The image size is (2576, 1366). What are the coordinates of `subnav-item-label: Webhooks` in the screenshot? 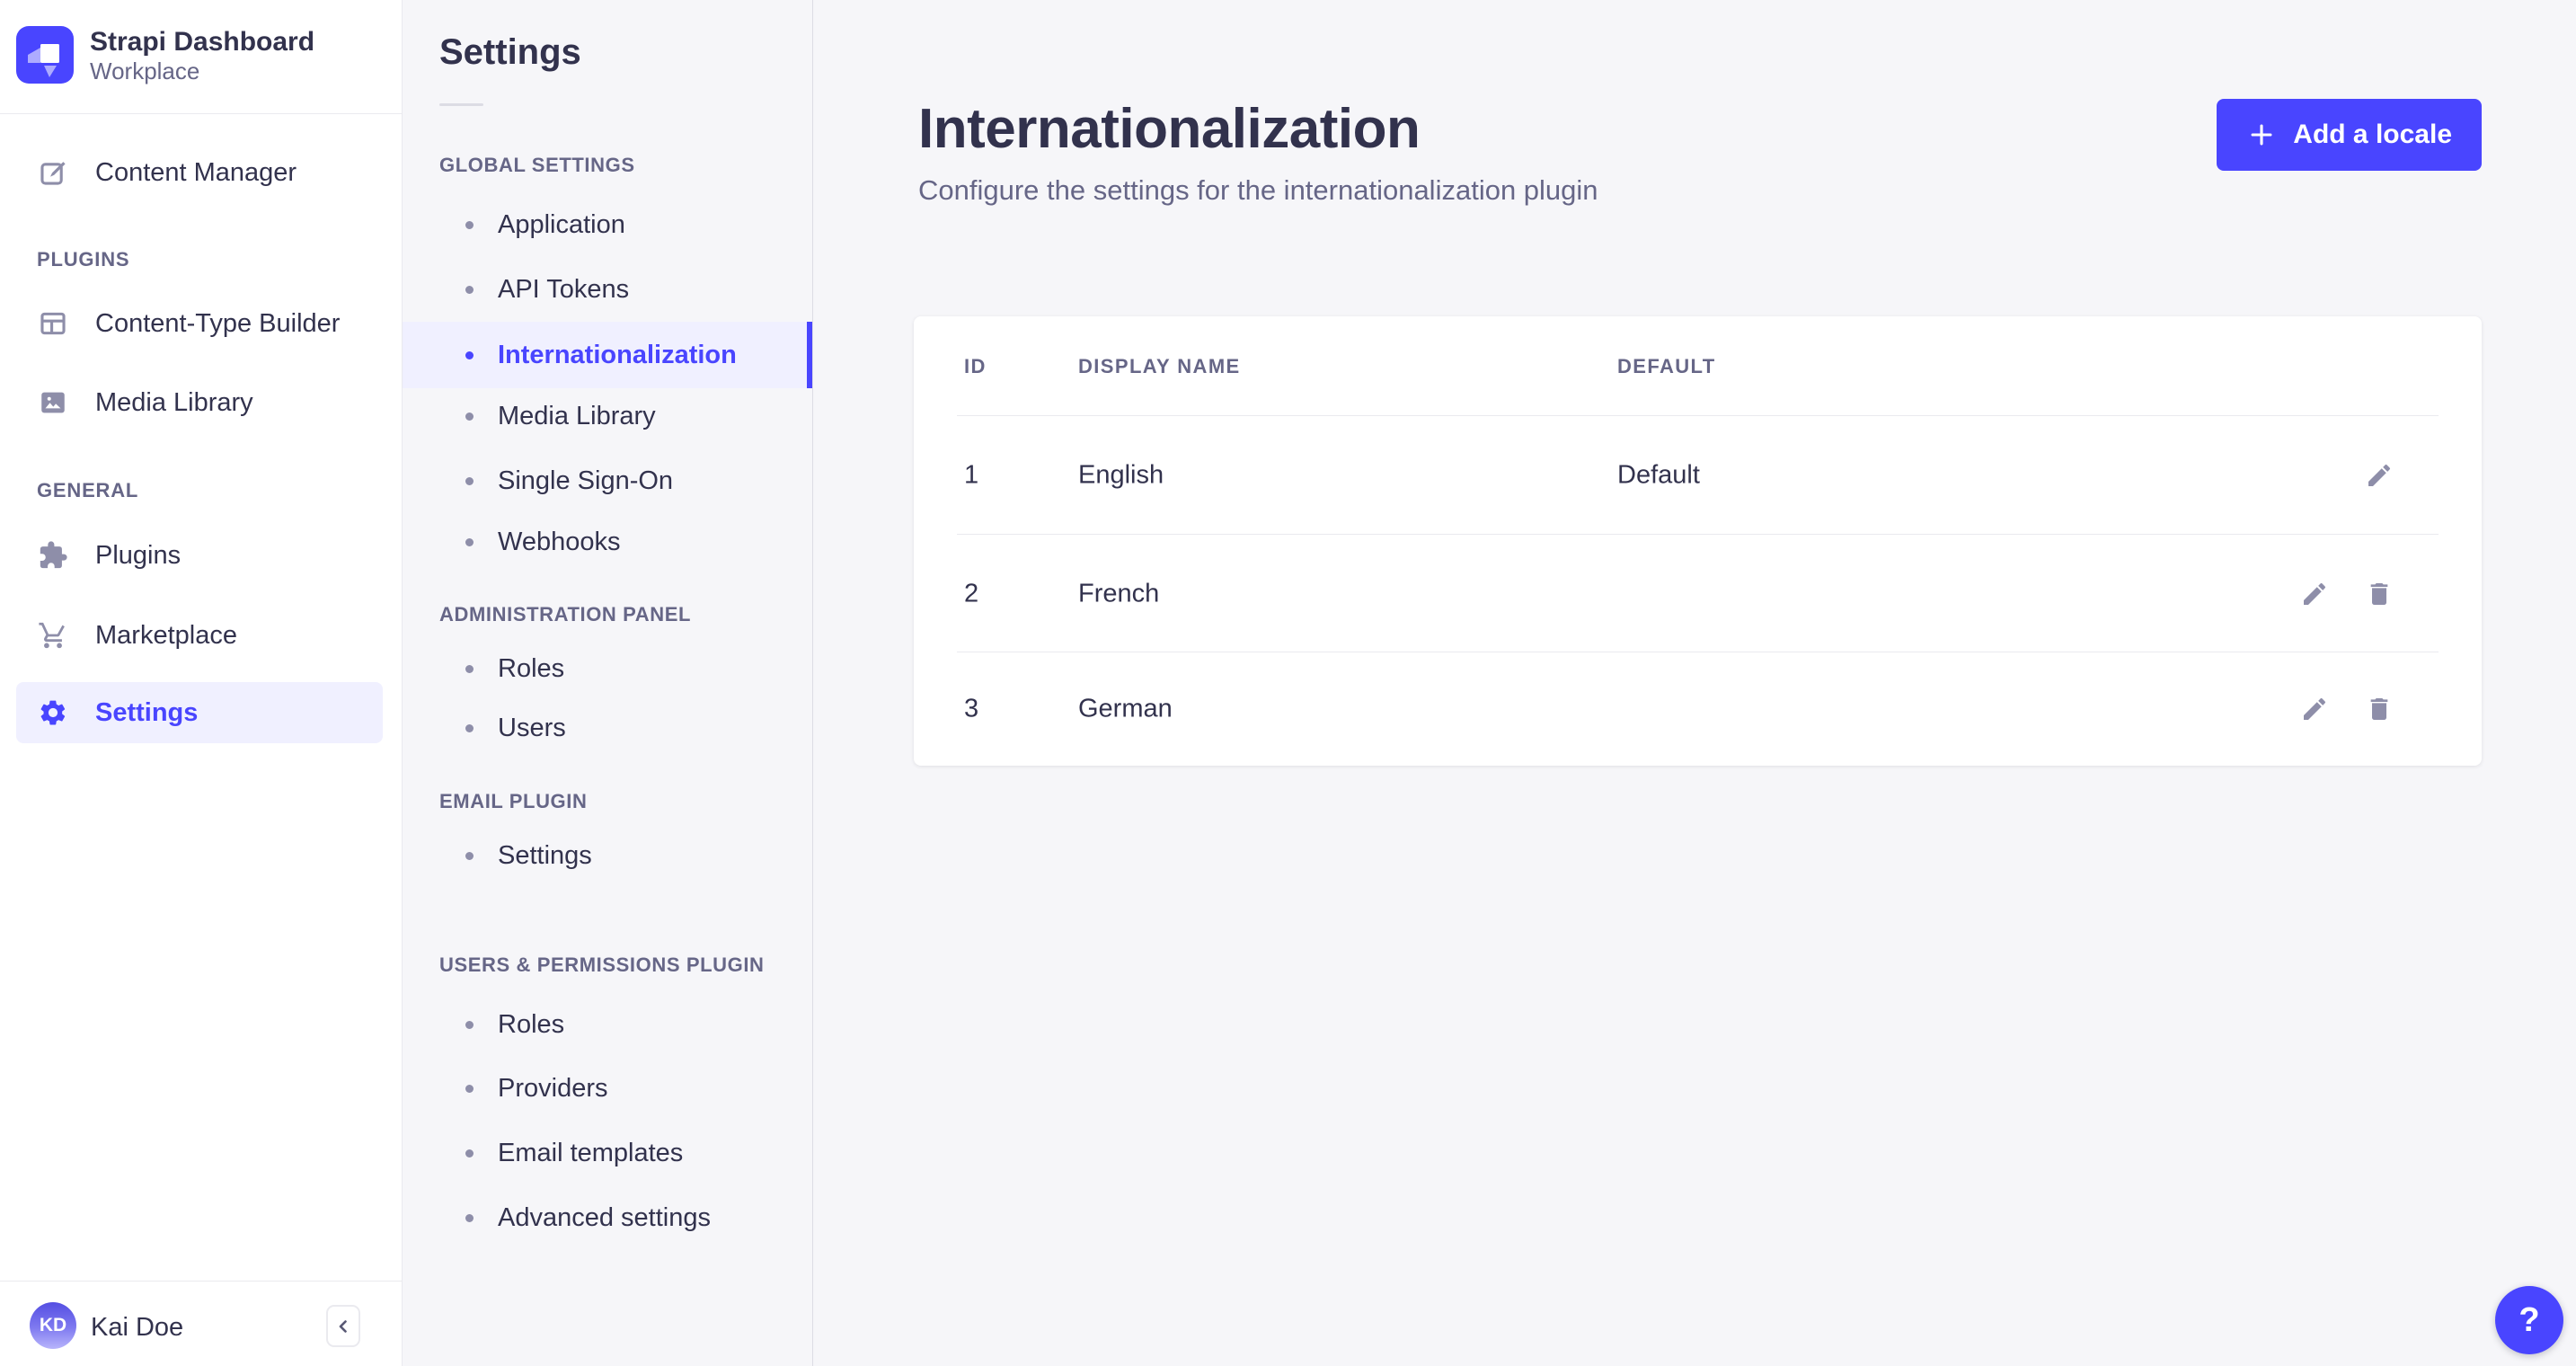 It's located at (559, 541).